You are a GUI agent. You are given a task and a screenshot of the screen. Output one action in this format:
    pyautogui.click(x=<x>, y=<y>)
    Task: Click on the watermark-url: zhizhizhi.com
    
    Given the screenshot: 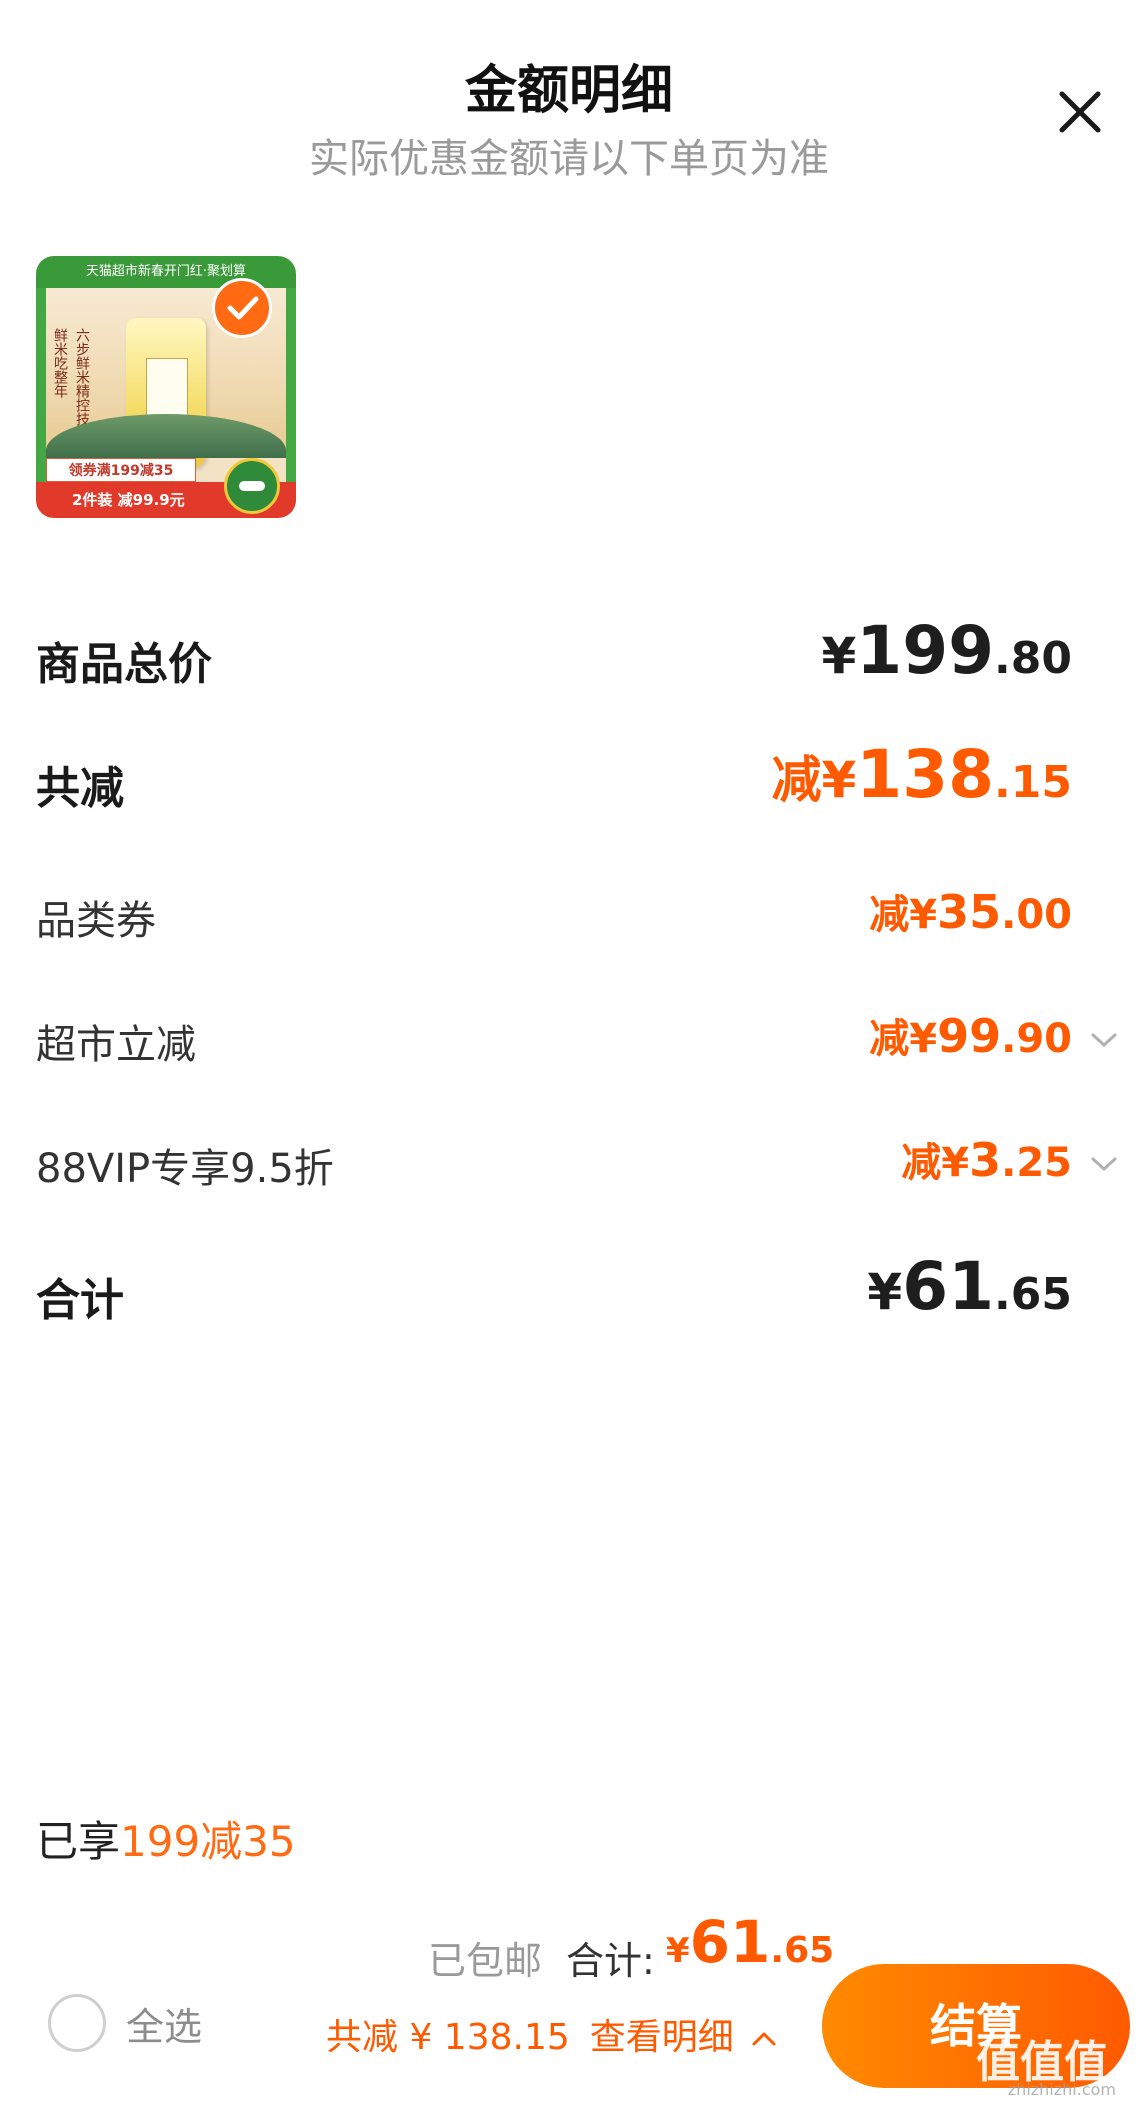 What is the action you would take?
    pyautogui.click(x=1061, y=2089)
    